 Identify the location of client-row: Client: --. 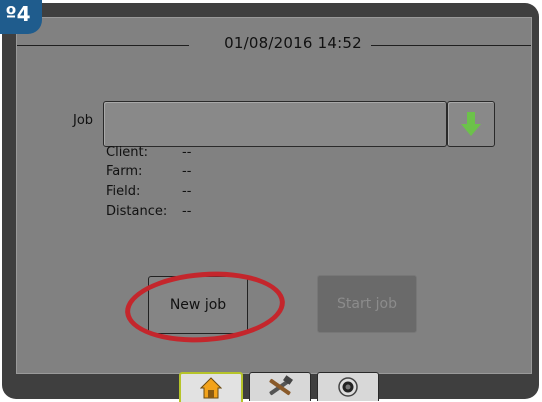
(148, 152).